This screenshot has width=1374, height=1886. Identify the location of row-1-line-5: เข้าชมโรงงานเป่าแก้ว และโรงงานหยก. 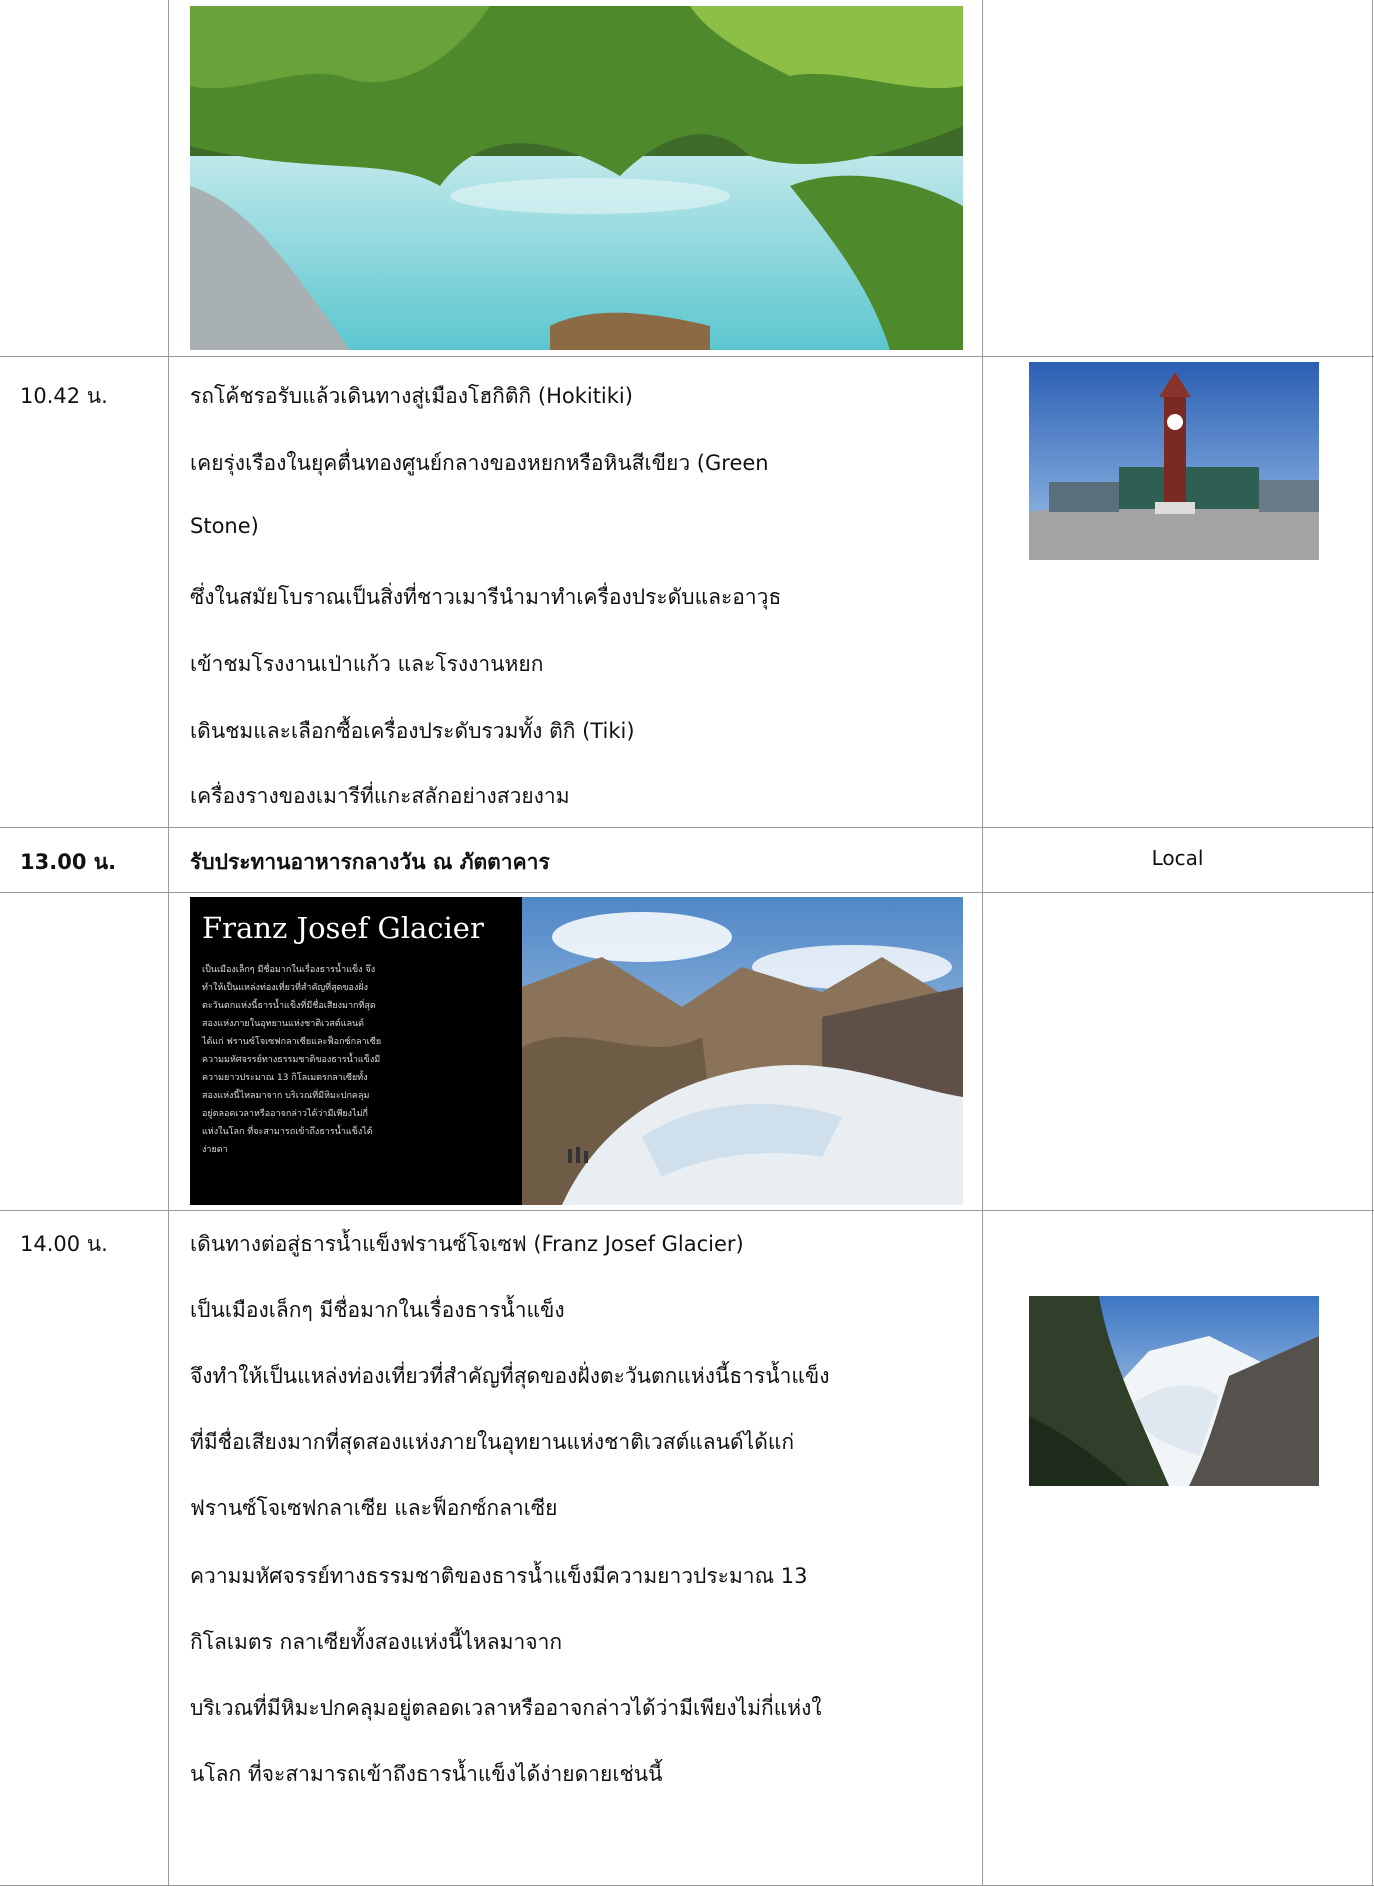
(367, 664).